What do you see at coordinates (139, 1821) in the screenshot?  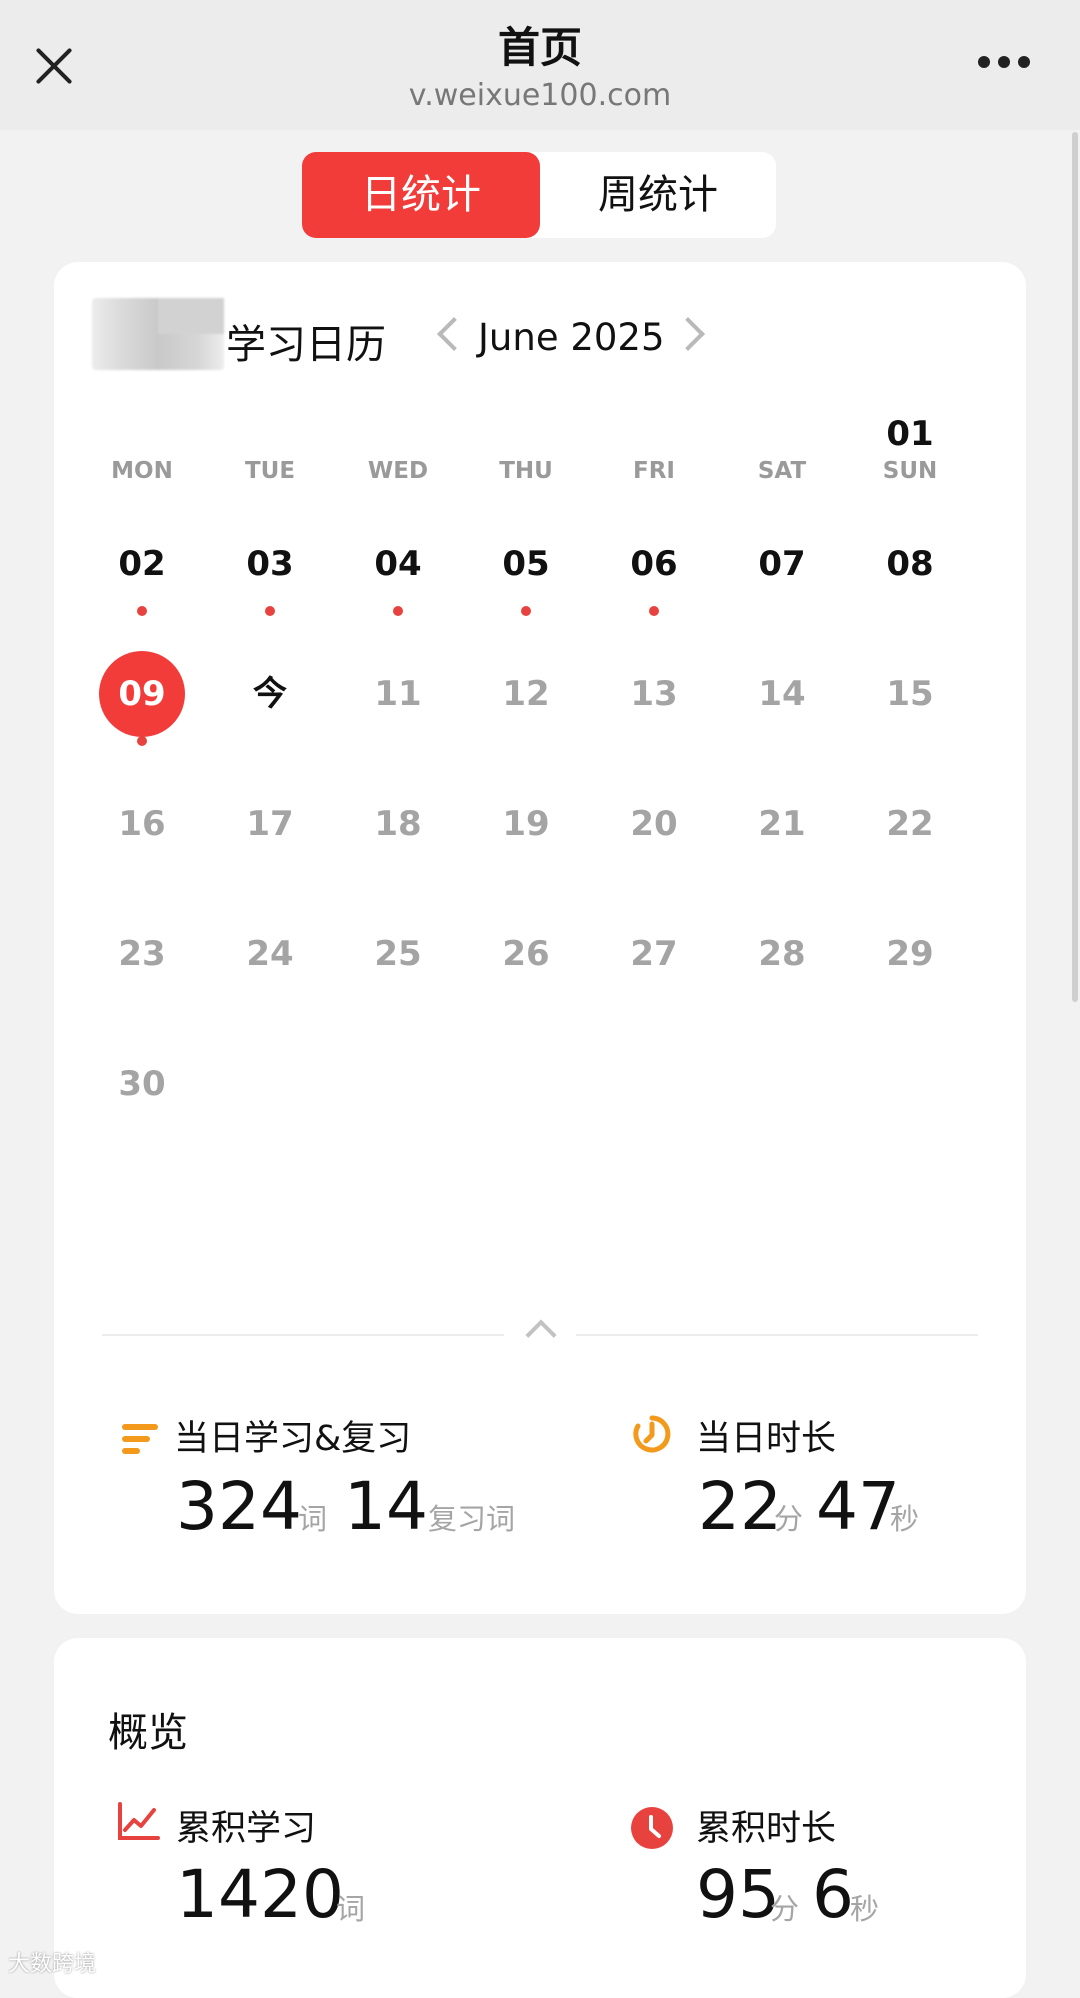 I see `trend-chart-icon` at bounding box center [139, 1821].